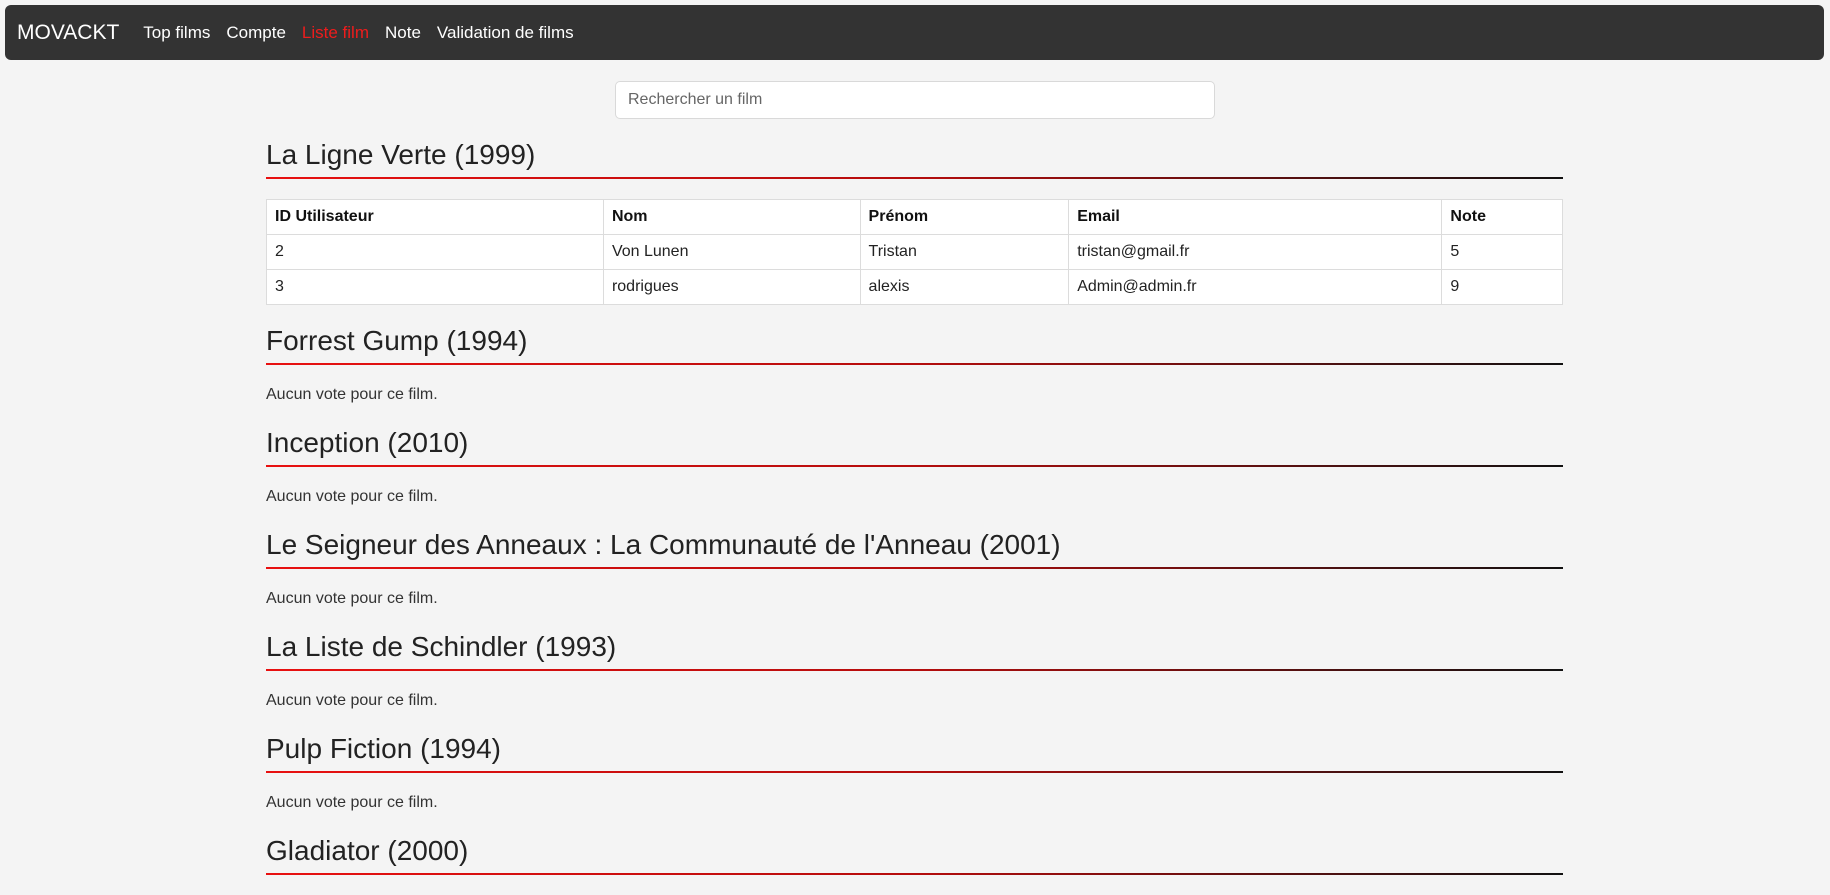 The width and height of the screenshot is (1830, 895). What do you see at coordinates (256, 33) in the screenshot?
I see `nav-link-compte: Compte` at bounding box center [256, 33].